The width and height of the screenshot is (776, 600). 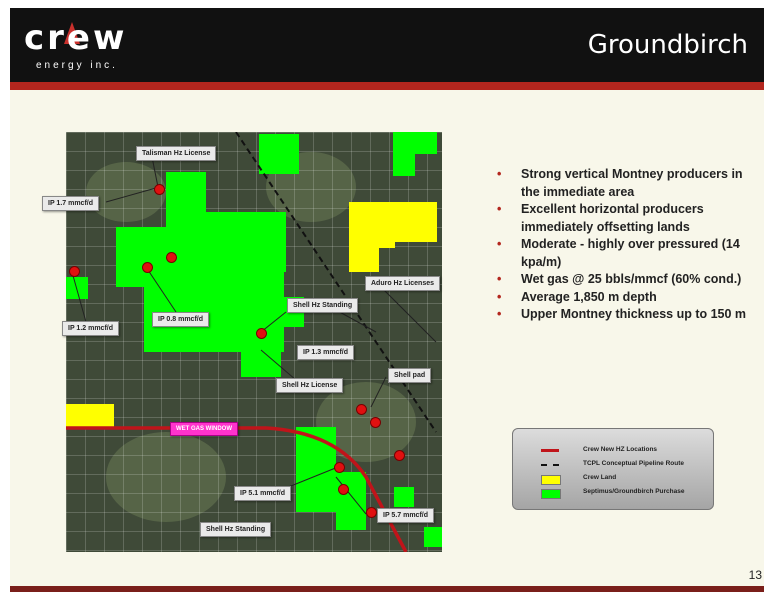 I want to click on dashed-line-swatch, so click(x=550, y=465).